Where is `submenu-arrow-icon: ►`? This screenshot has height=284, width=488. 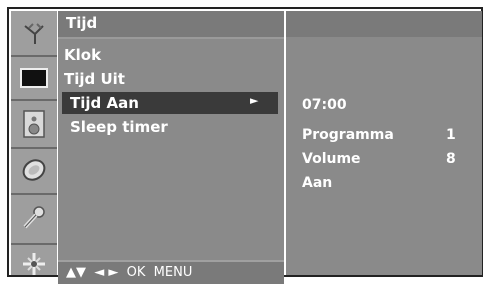
submenu-arrow-icon: ► is located at coordinates (254, 100).